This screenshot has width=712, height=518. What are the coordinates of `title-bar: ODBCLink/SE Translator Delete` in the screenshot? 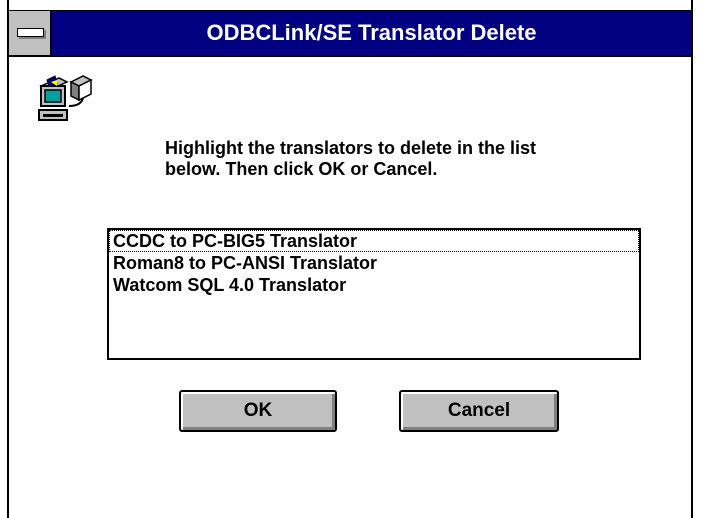 It's located at (350, 34).